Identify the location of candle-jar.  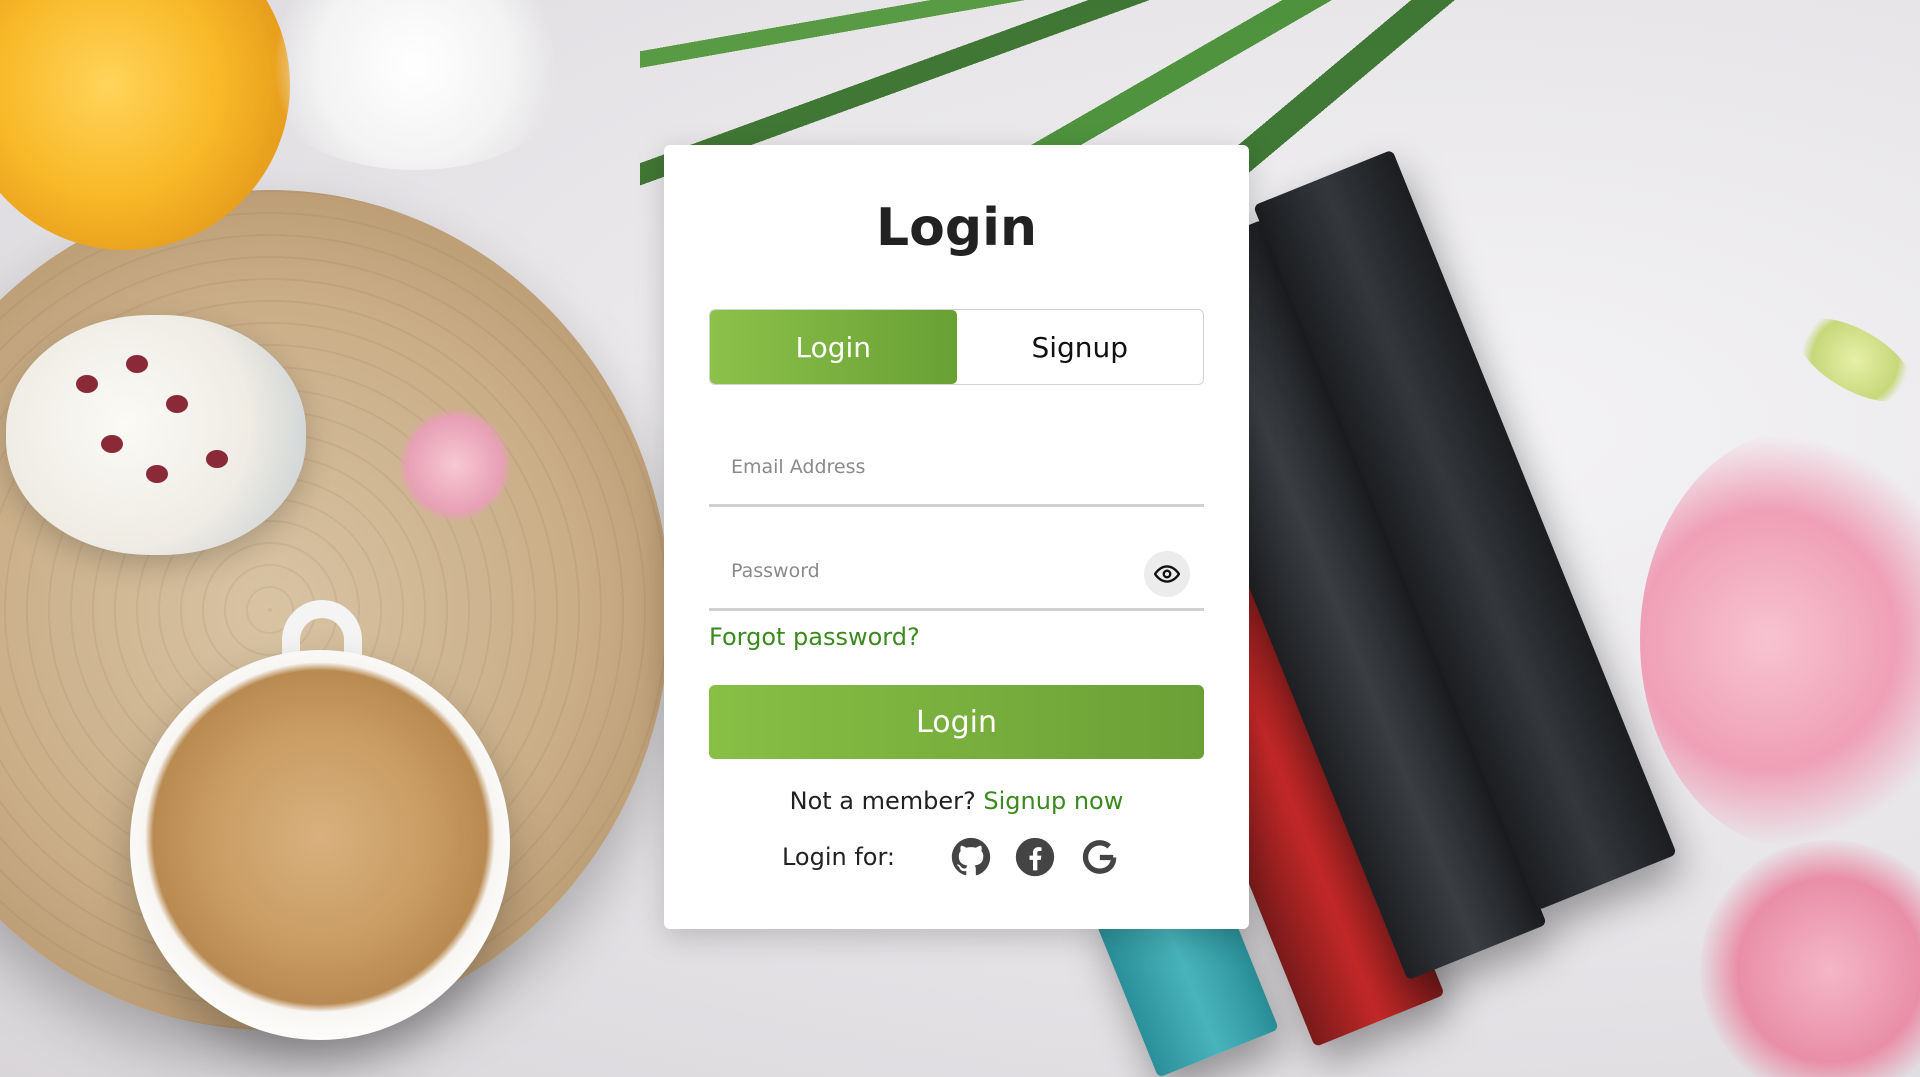
(156, 435).